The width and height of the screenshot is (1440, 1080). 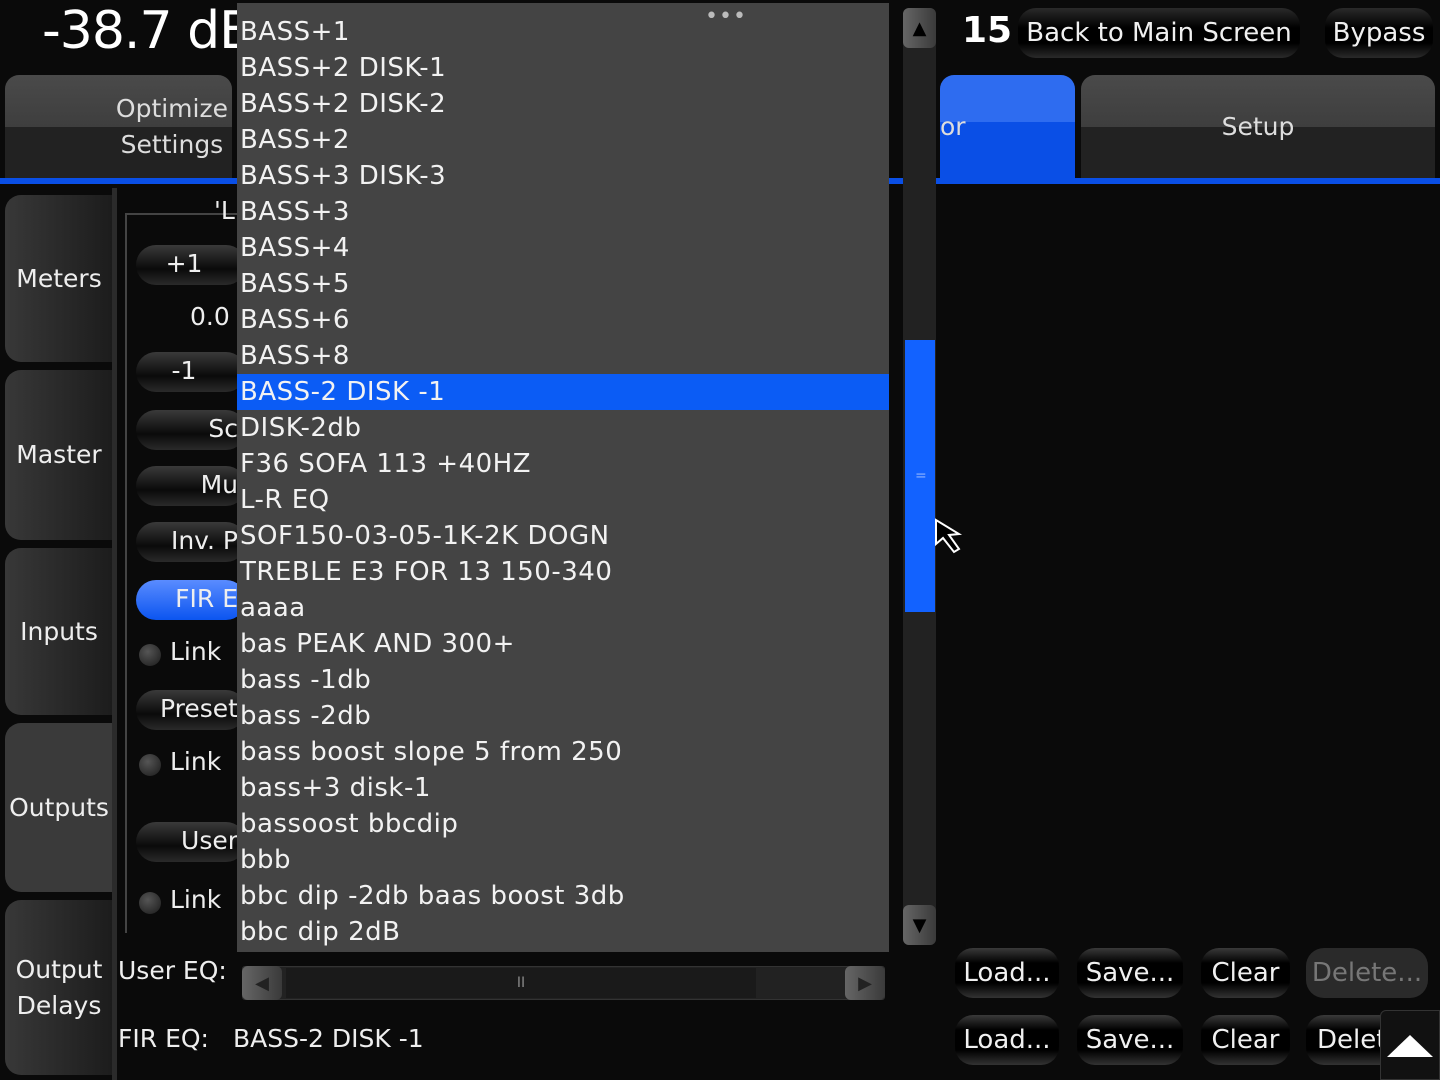 I want to click on level-readout: -38.7 dE, so click(x=147, y=31).